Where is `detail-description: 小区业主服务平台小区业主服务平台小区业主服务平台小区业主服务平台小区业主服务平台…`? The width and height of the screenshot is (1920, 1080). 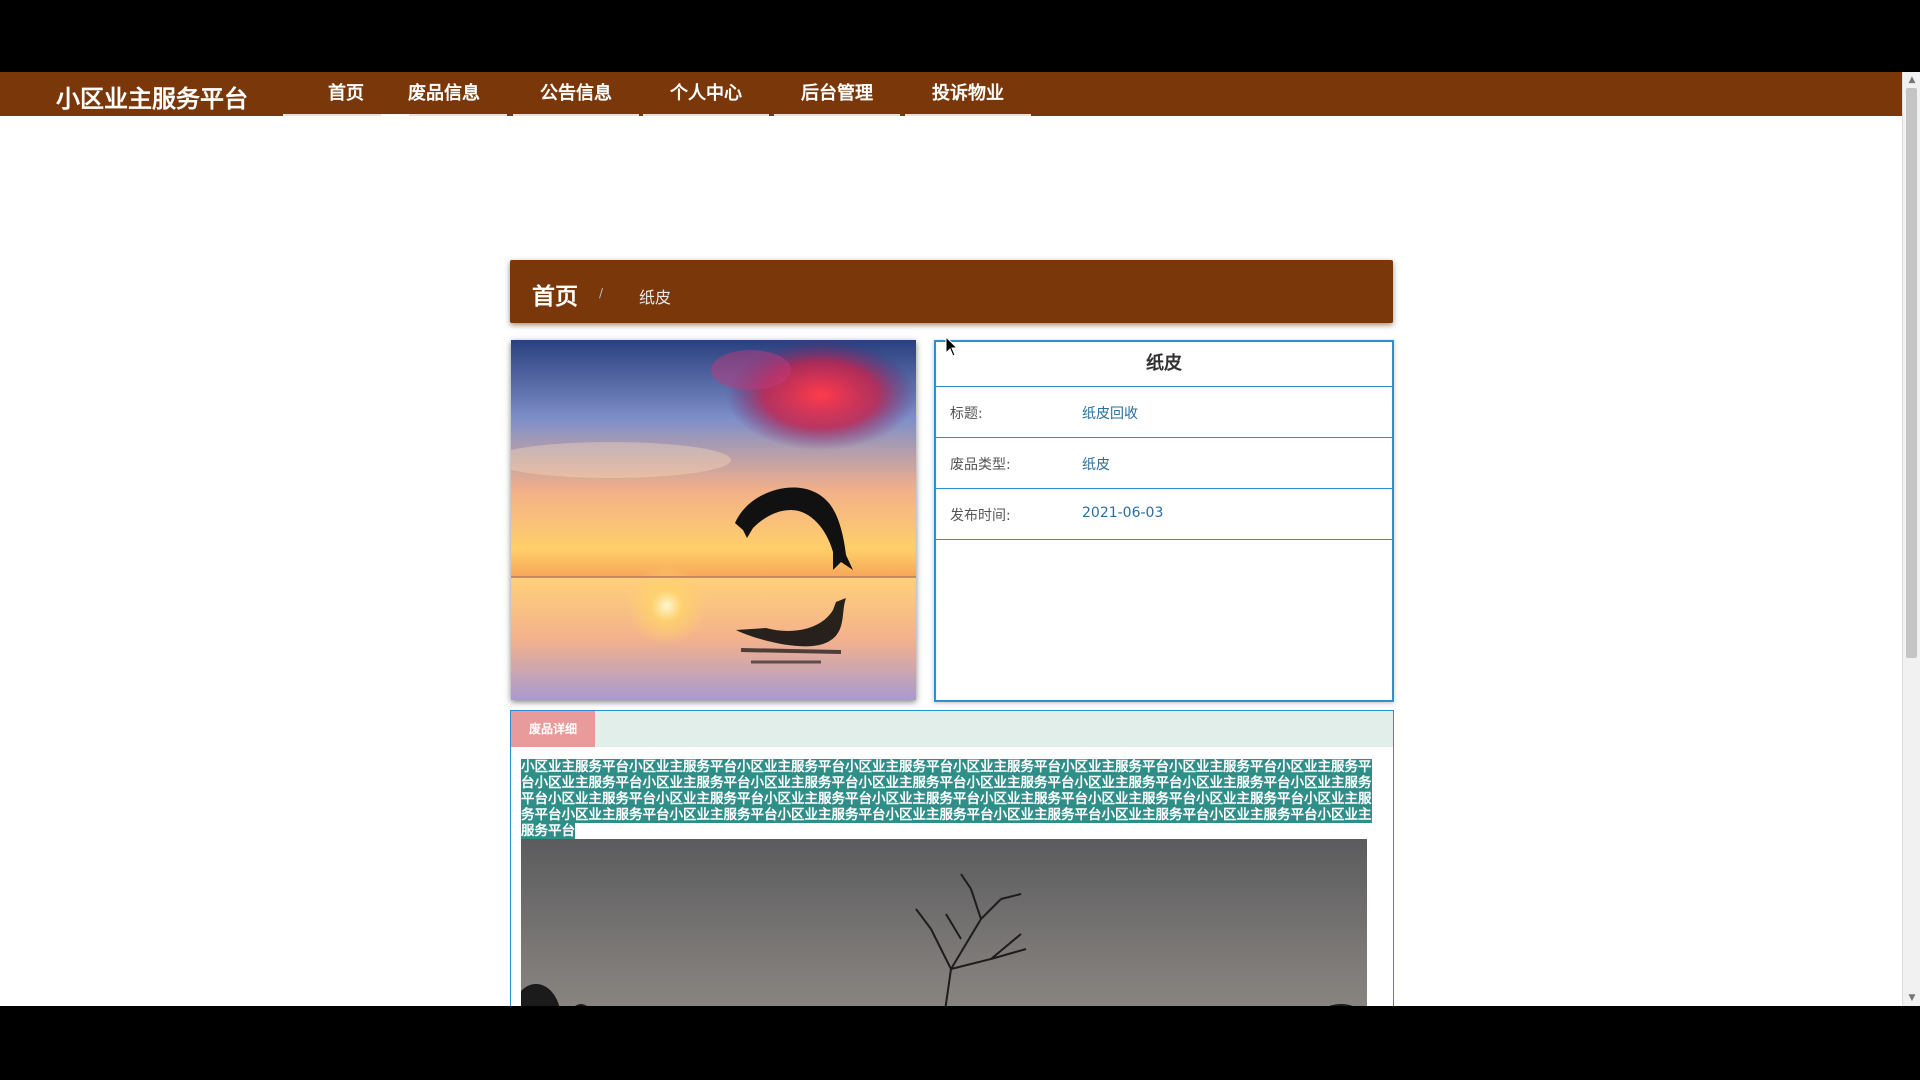
detail-description: 小区业主服务平台小区业主服务平台小区业主服务平台小区业主服务平台小区业主服务平台… is located at coordinates (949, 799).